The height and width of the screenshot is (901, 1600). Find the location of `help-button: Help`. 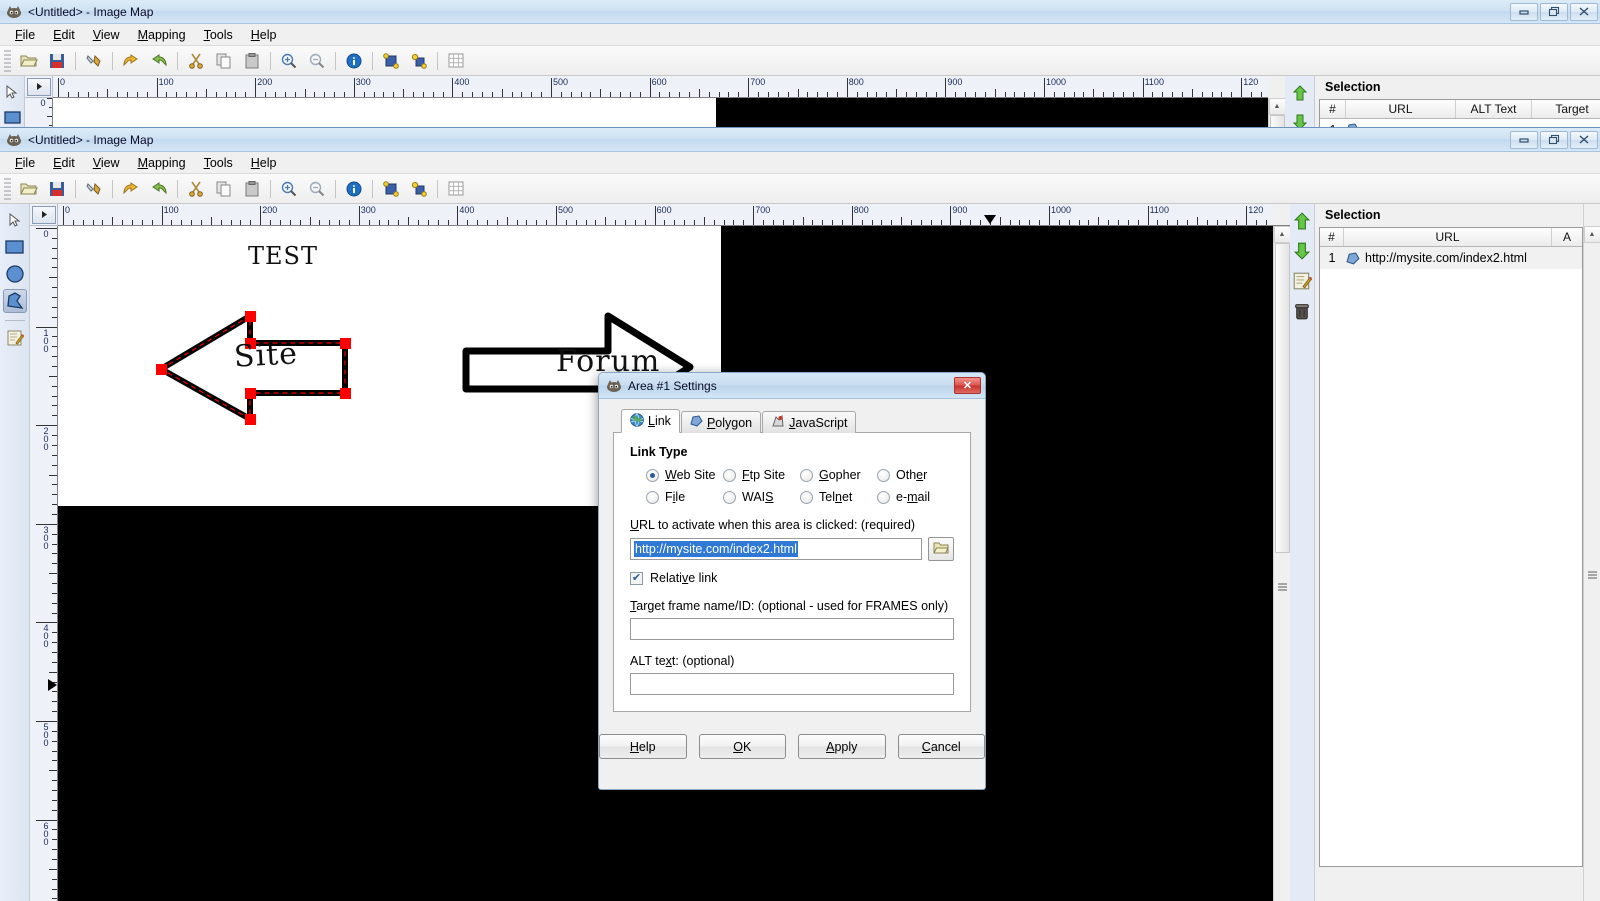

help-button: Help is located at coordinates (643, 746).